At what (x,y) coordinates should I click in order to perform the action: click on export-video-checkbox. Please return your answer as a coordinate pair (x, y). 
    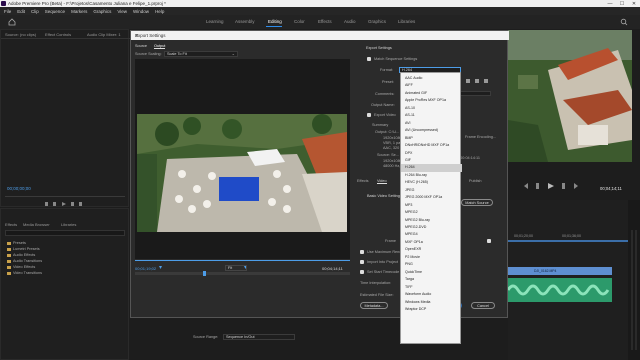
    Looking at the image, I should click on (369, 115).